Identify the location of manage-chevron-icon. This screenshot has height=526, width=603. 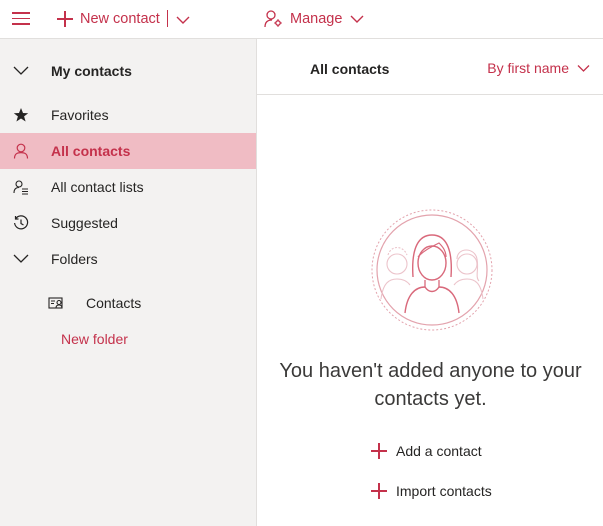
(357, 19).